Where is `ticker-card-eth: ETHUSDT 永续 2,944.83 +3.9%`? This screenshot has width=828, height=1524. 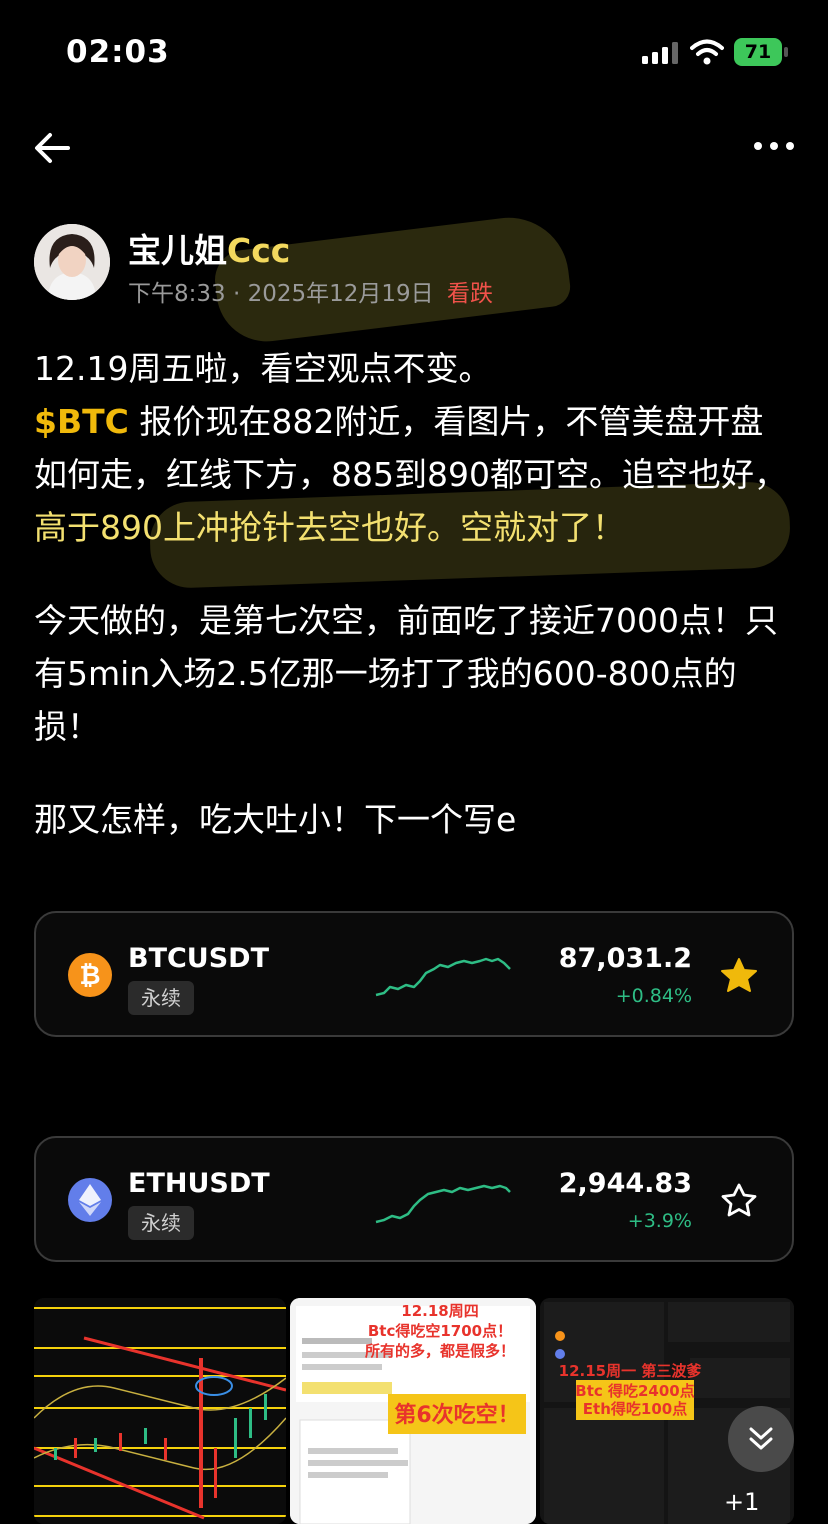 ticker-card-eth: ETHUSDT 永续 2,944.83 +3.9% is located at coordinates (414, 1199).